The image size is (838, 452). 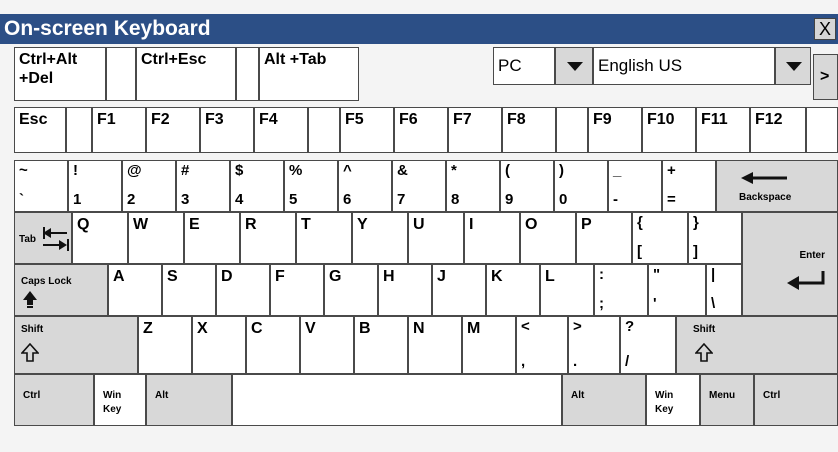 What do you see at coordinates (615, 130) in the screenshot?
I see `f9-key: F9` at bounding box center [615, 130].